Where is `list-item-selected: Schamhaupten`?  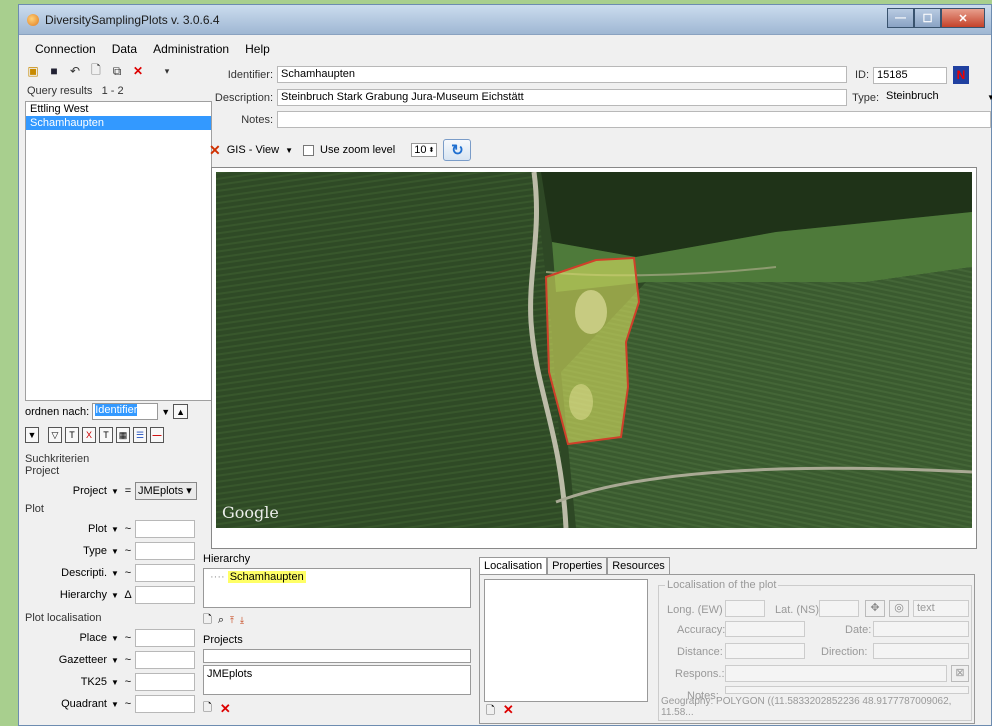
list-item-selected: Schamhaupten is located at coordinates (118, 123).